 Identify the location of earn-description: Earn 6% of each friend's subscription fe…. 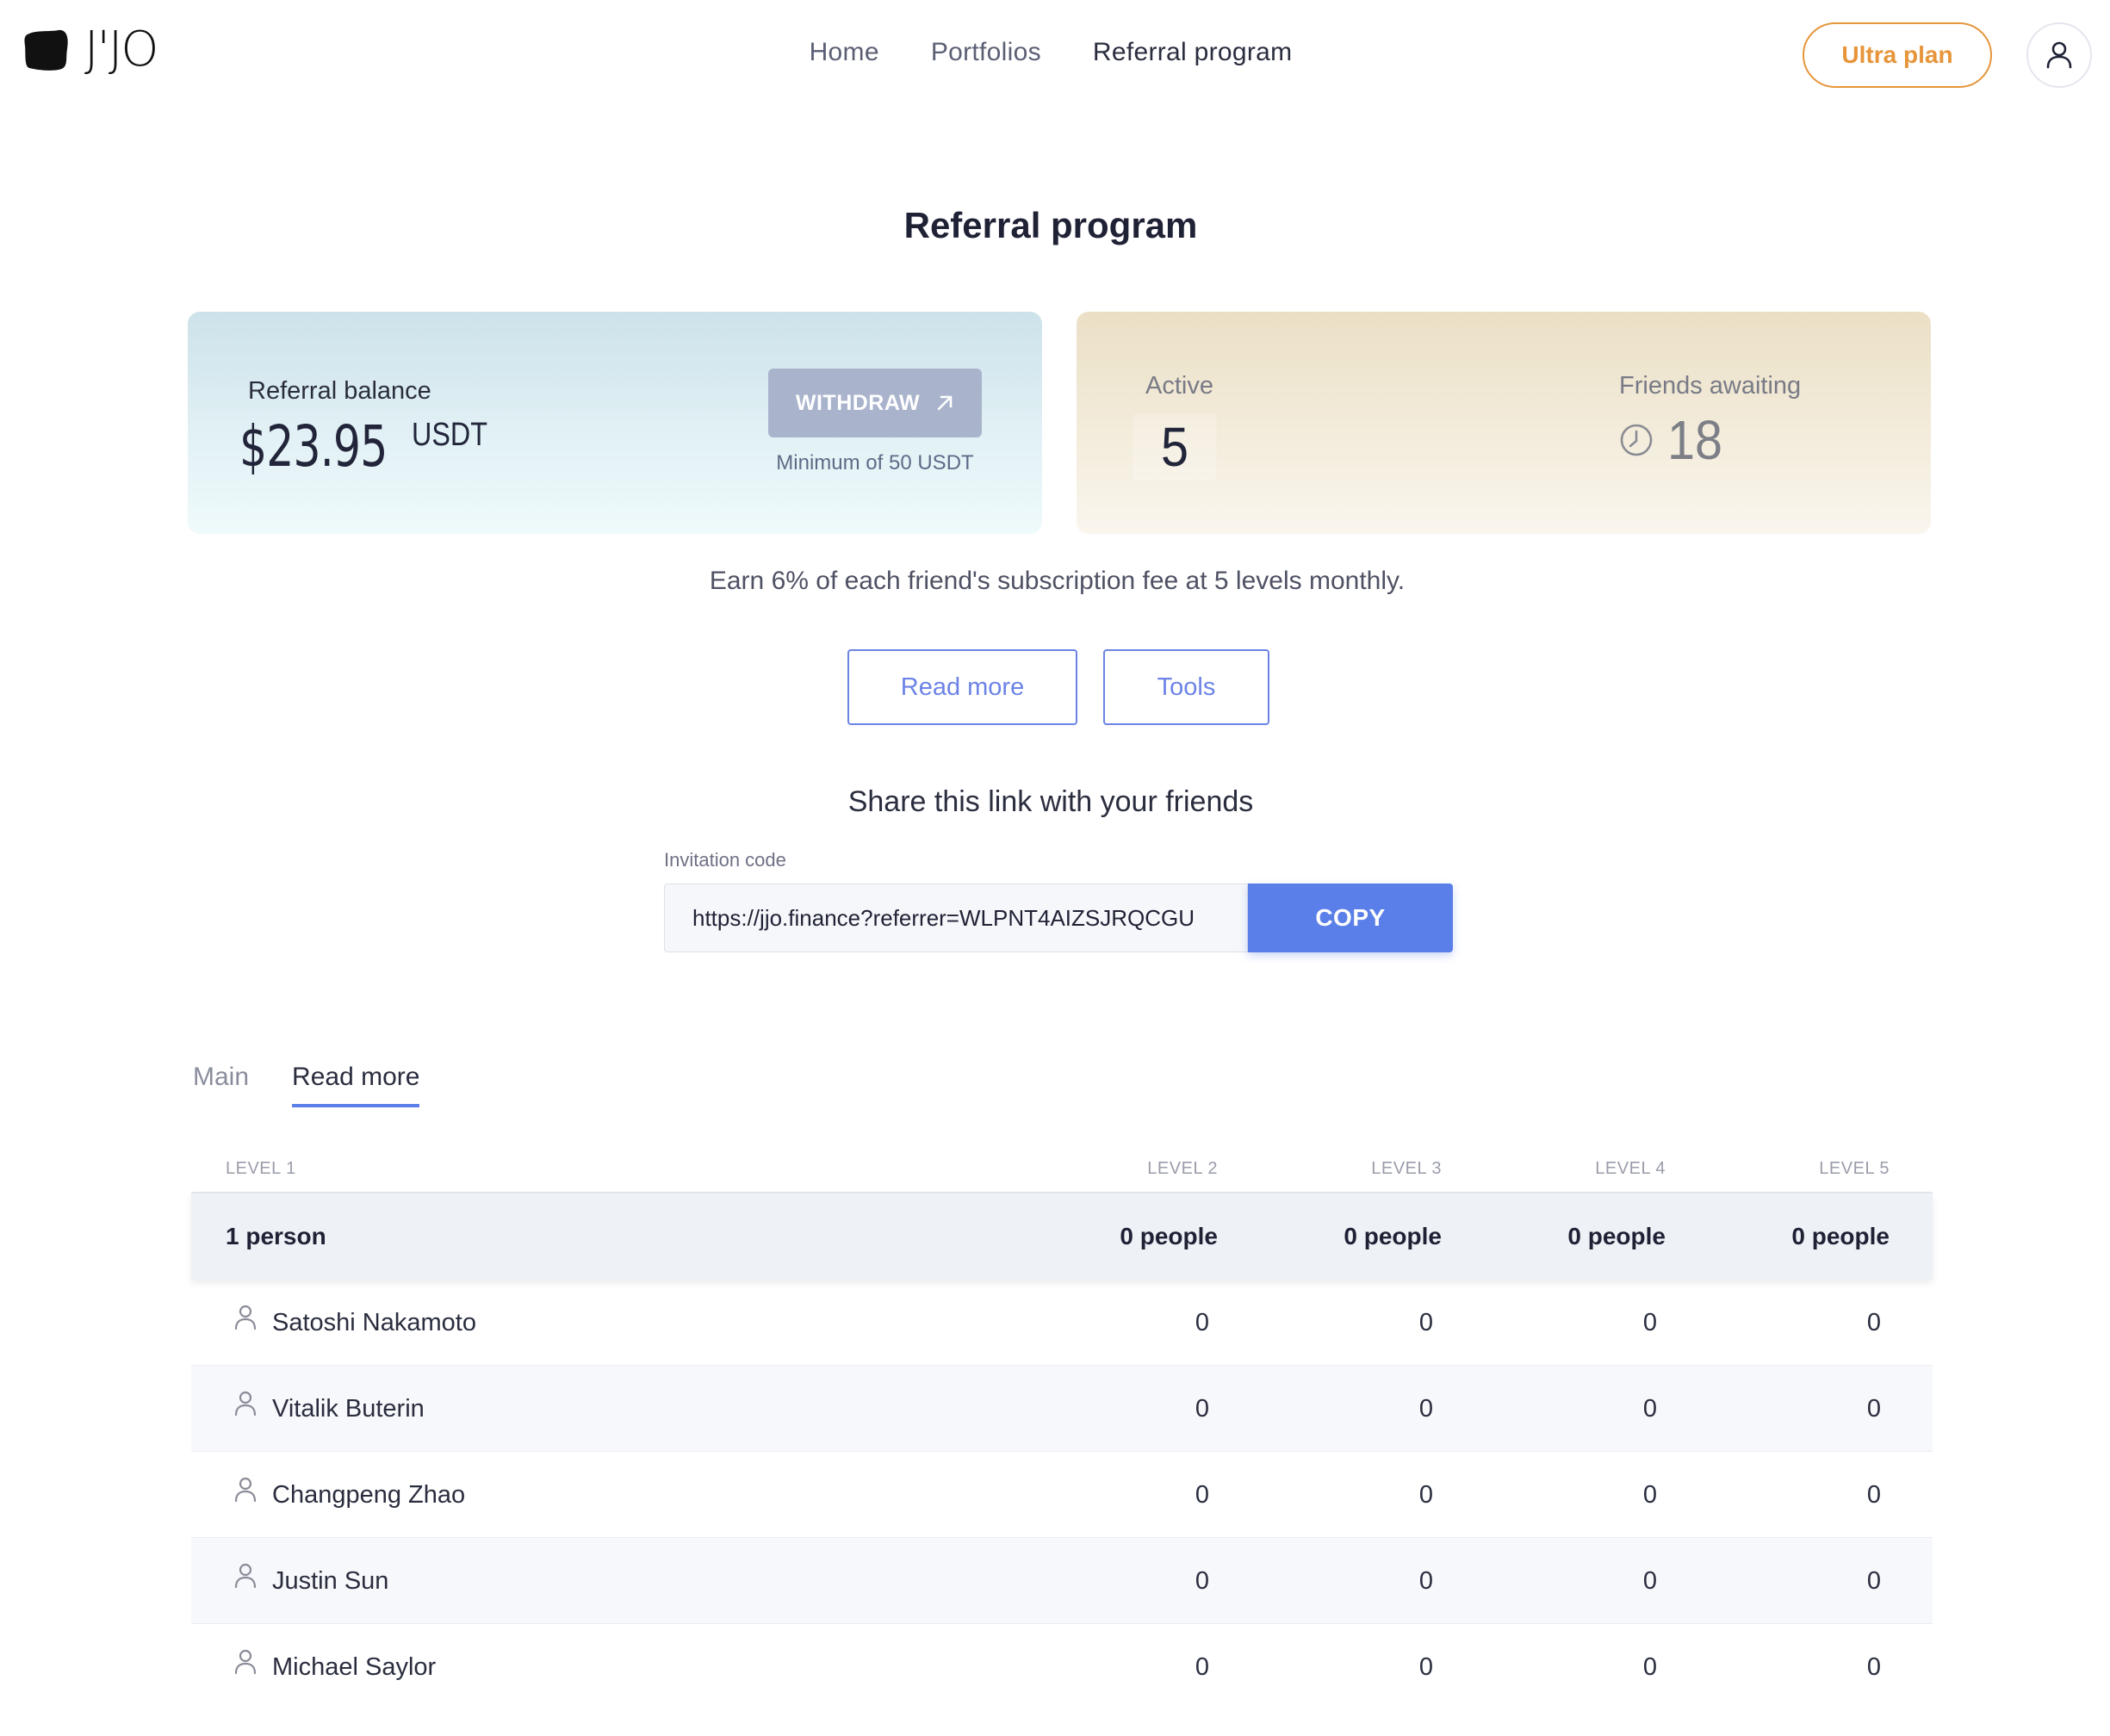
(1058, 581).